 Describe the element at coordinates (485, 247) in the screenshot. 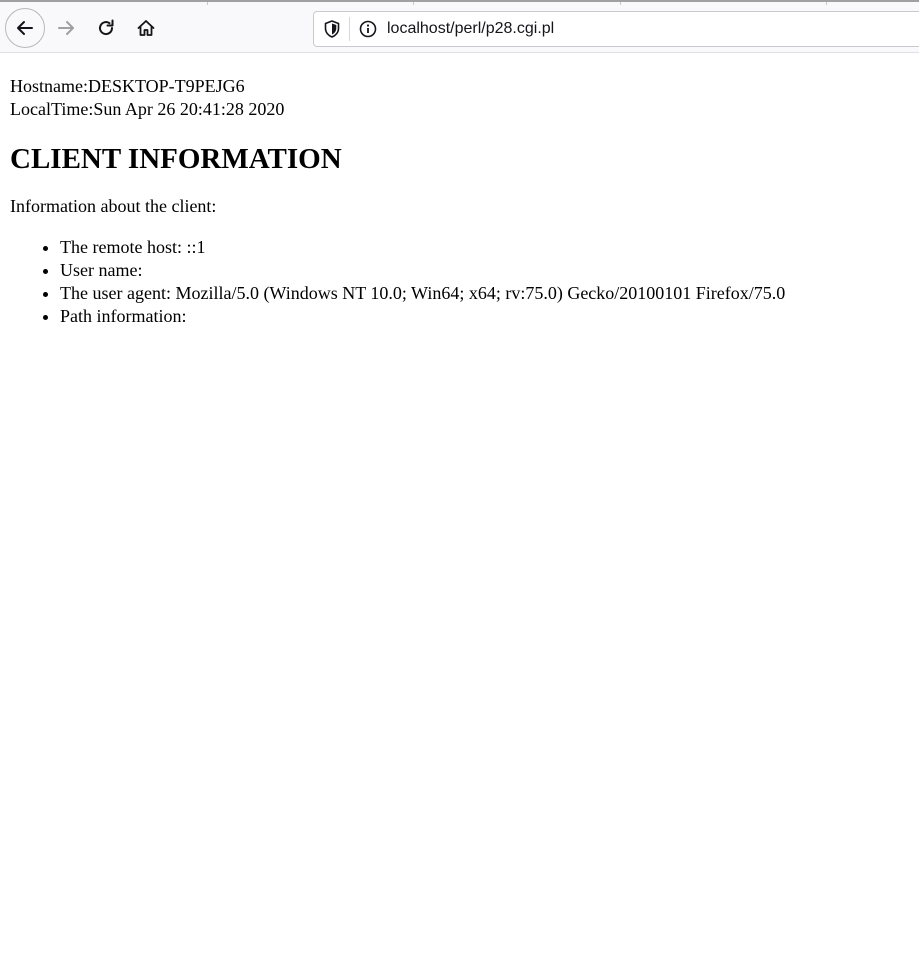

I see `list-item-remote-host: The remote host: ::1` at that location.